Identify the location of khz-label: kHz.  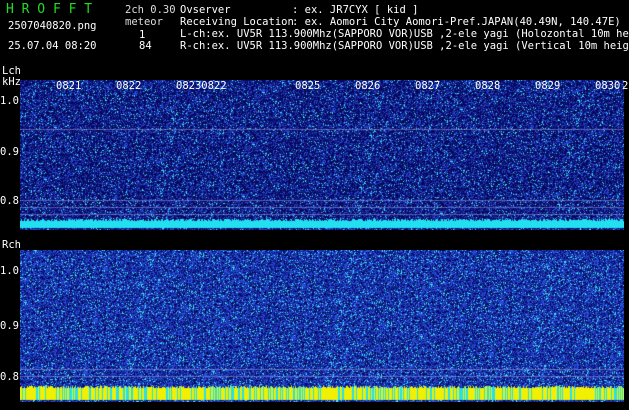
(11, 82).